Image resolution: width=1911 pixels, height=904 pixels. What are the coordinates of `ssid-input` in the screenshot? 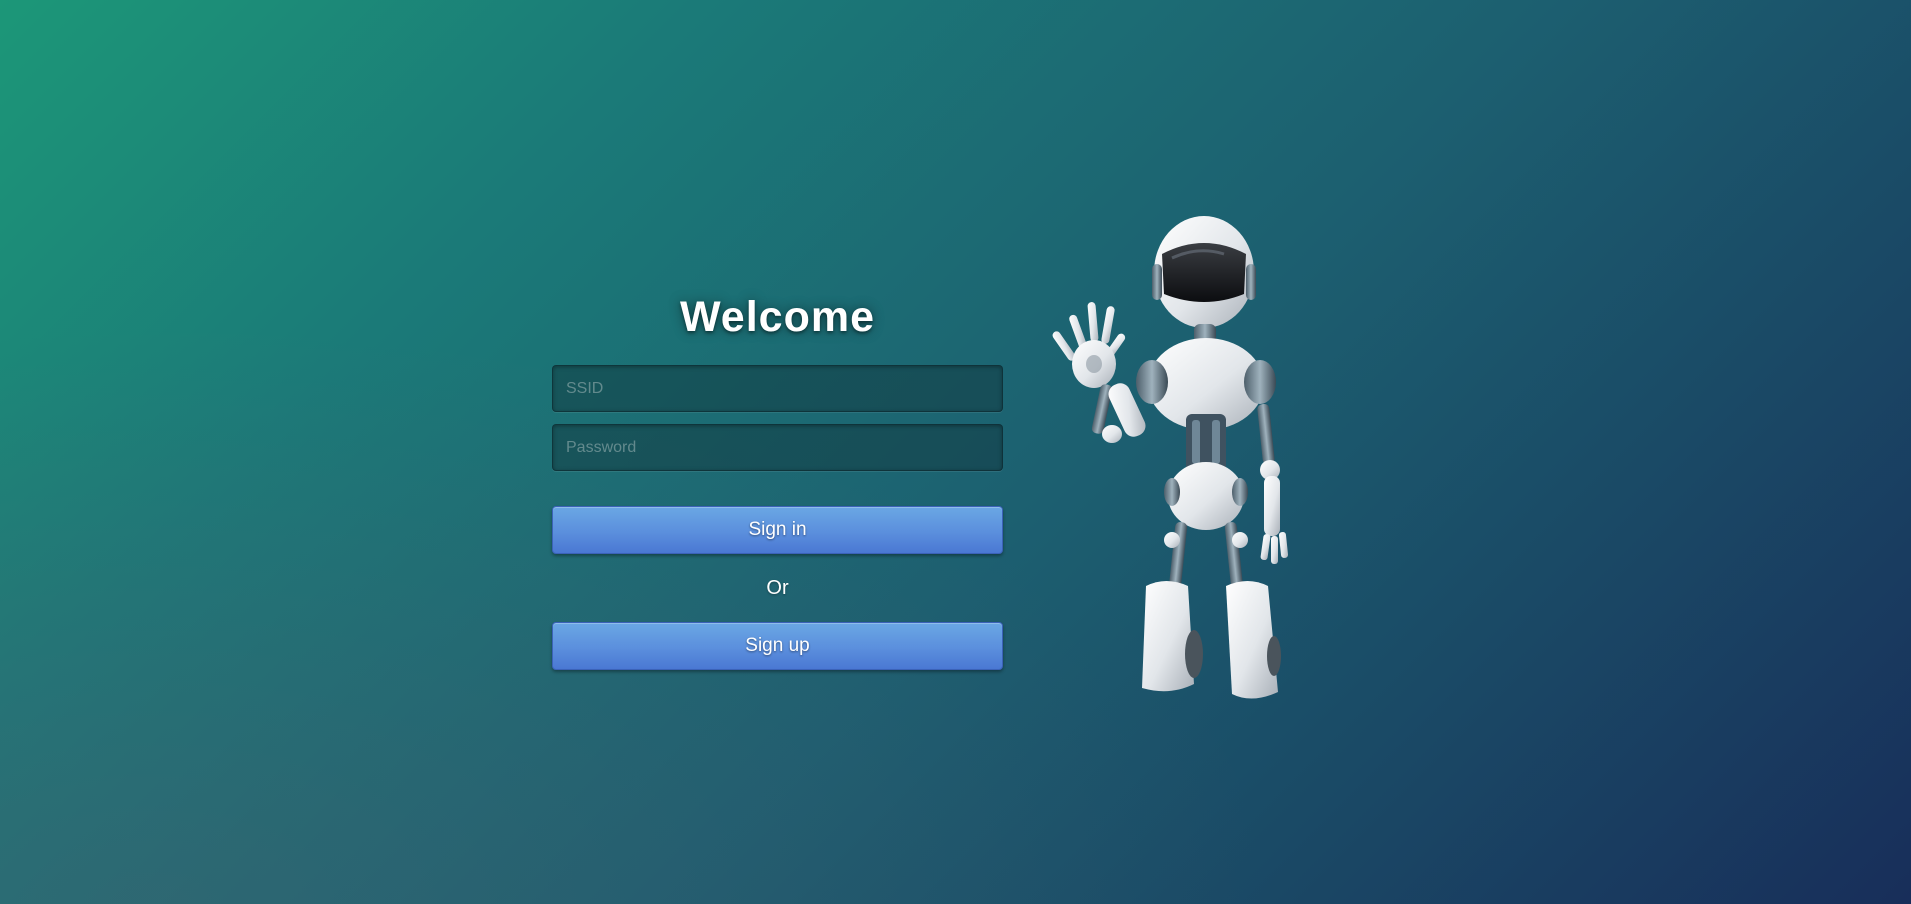 It's located at (777, 388).